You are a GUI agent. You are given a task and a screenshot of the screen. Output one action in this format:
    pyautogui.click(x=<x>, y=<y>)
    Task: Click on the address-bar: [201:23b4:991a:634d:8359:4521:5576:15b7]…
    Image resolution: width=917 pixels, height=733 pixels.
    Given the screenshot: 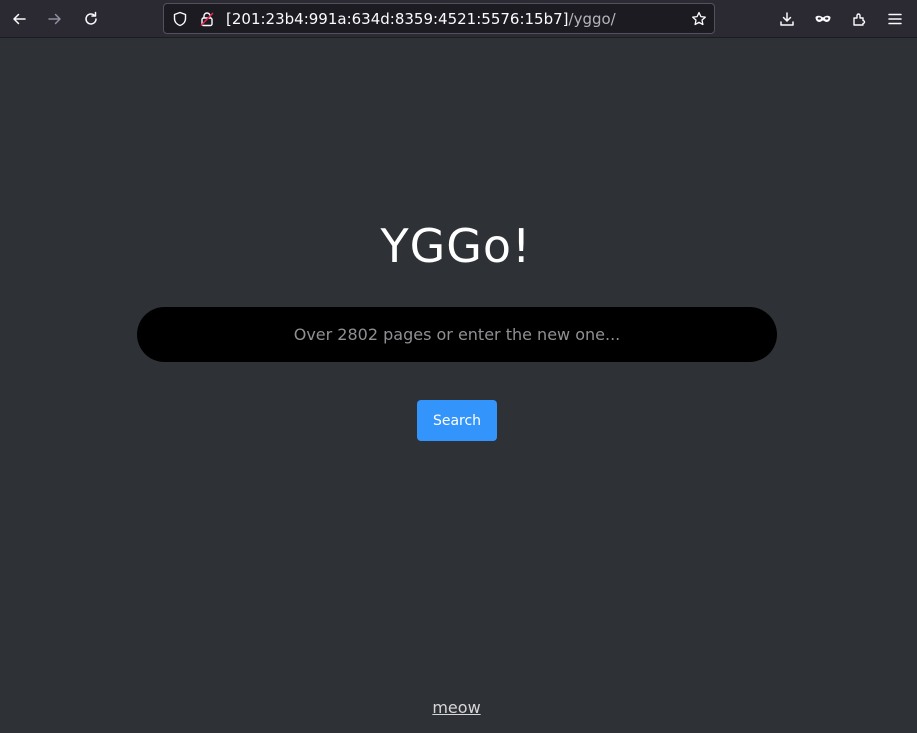 What is the action you would take?
    pyautogui.click(x=439, y=18)
    